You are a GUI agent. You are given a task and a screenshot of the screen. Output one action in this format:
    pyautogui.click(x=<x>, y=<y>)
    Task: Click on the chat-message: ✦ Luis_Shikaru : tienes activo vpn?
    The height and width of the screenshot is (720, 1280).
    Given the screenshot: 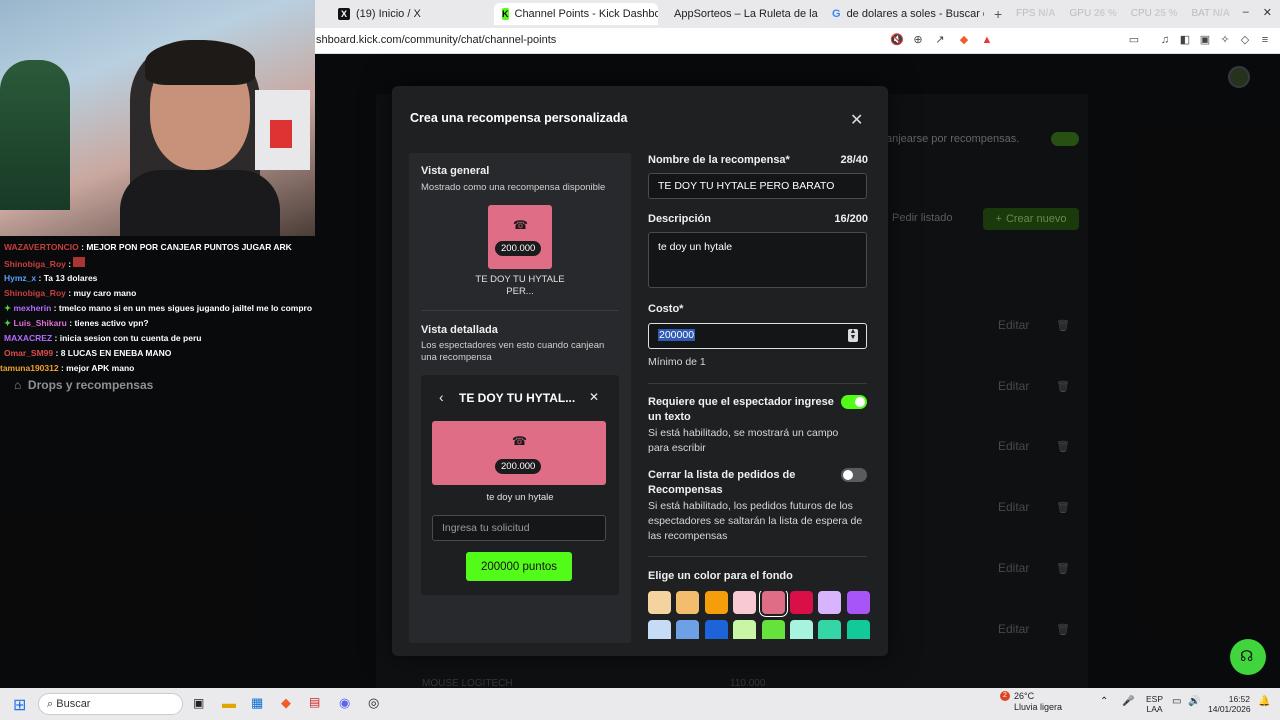 What is the action you would take?
    pyautogui.click(x=76, y=323)
    